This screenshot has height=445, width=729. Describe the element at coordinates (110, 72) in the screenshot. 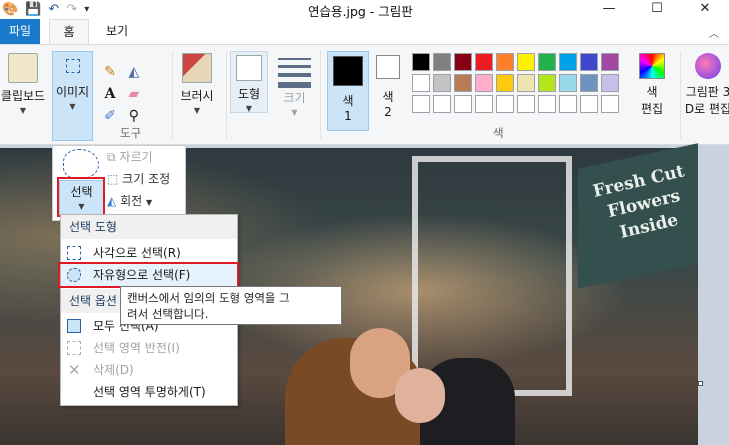

I see `pencil-icon: ✎` at that location.